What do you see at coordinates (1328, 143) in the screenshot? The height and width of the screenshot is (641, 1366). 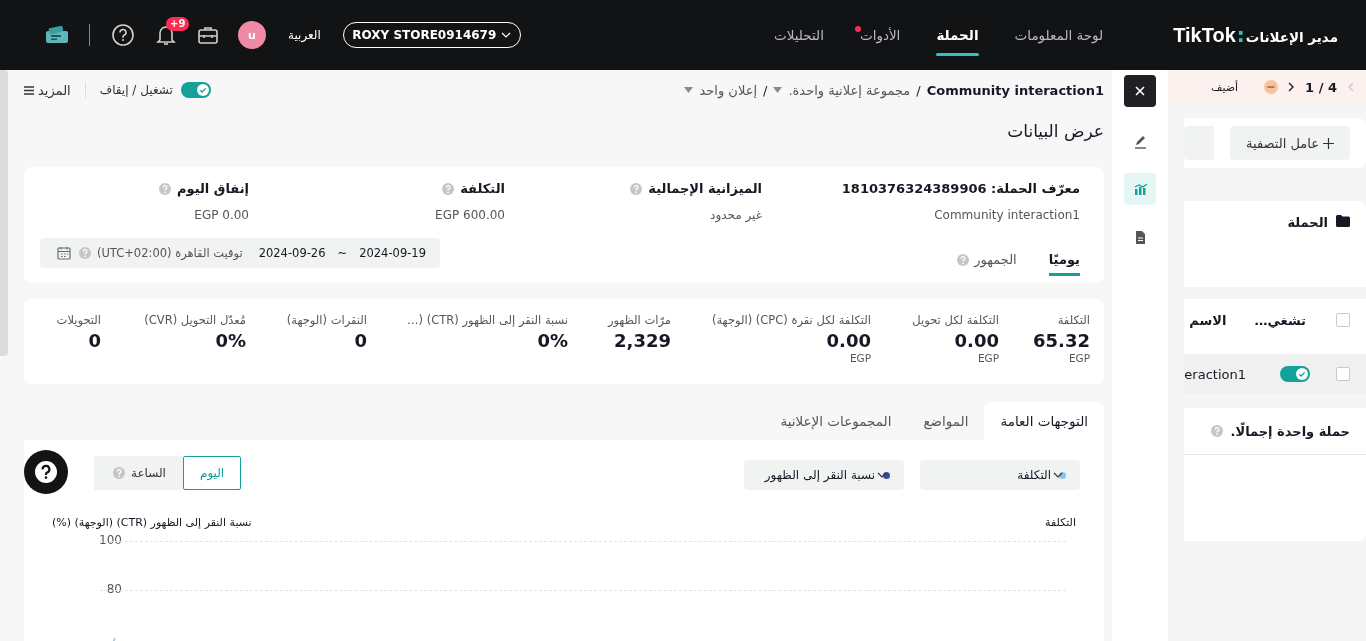 I see `plus-icon` at bounding box center [1328, 143].